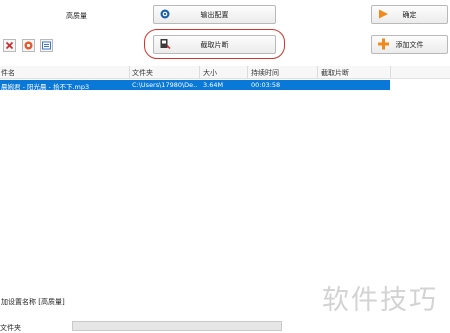  What do you see at coordinates (265, 73) in the screenshot?
I see `col-duration: 持续时间` at bounding box center [265, 73].